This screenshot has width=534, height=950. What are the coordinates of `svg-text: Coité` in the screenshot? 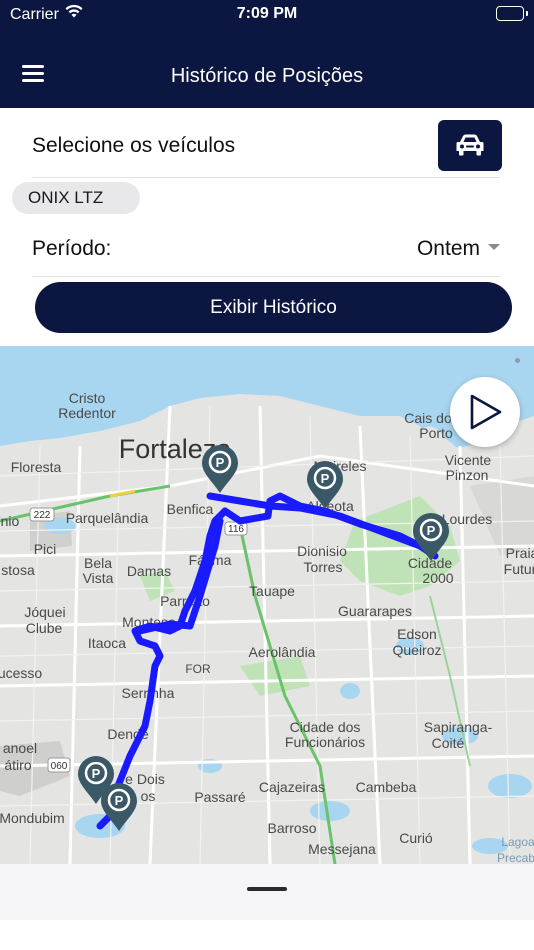 It's located at (448, 743).